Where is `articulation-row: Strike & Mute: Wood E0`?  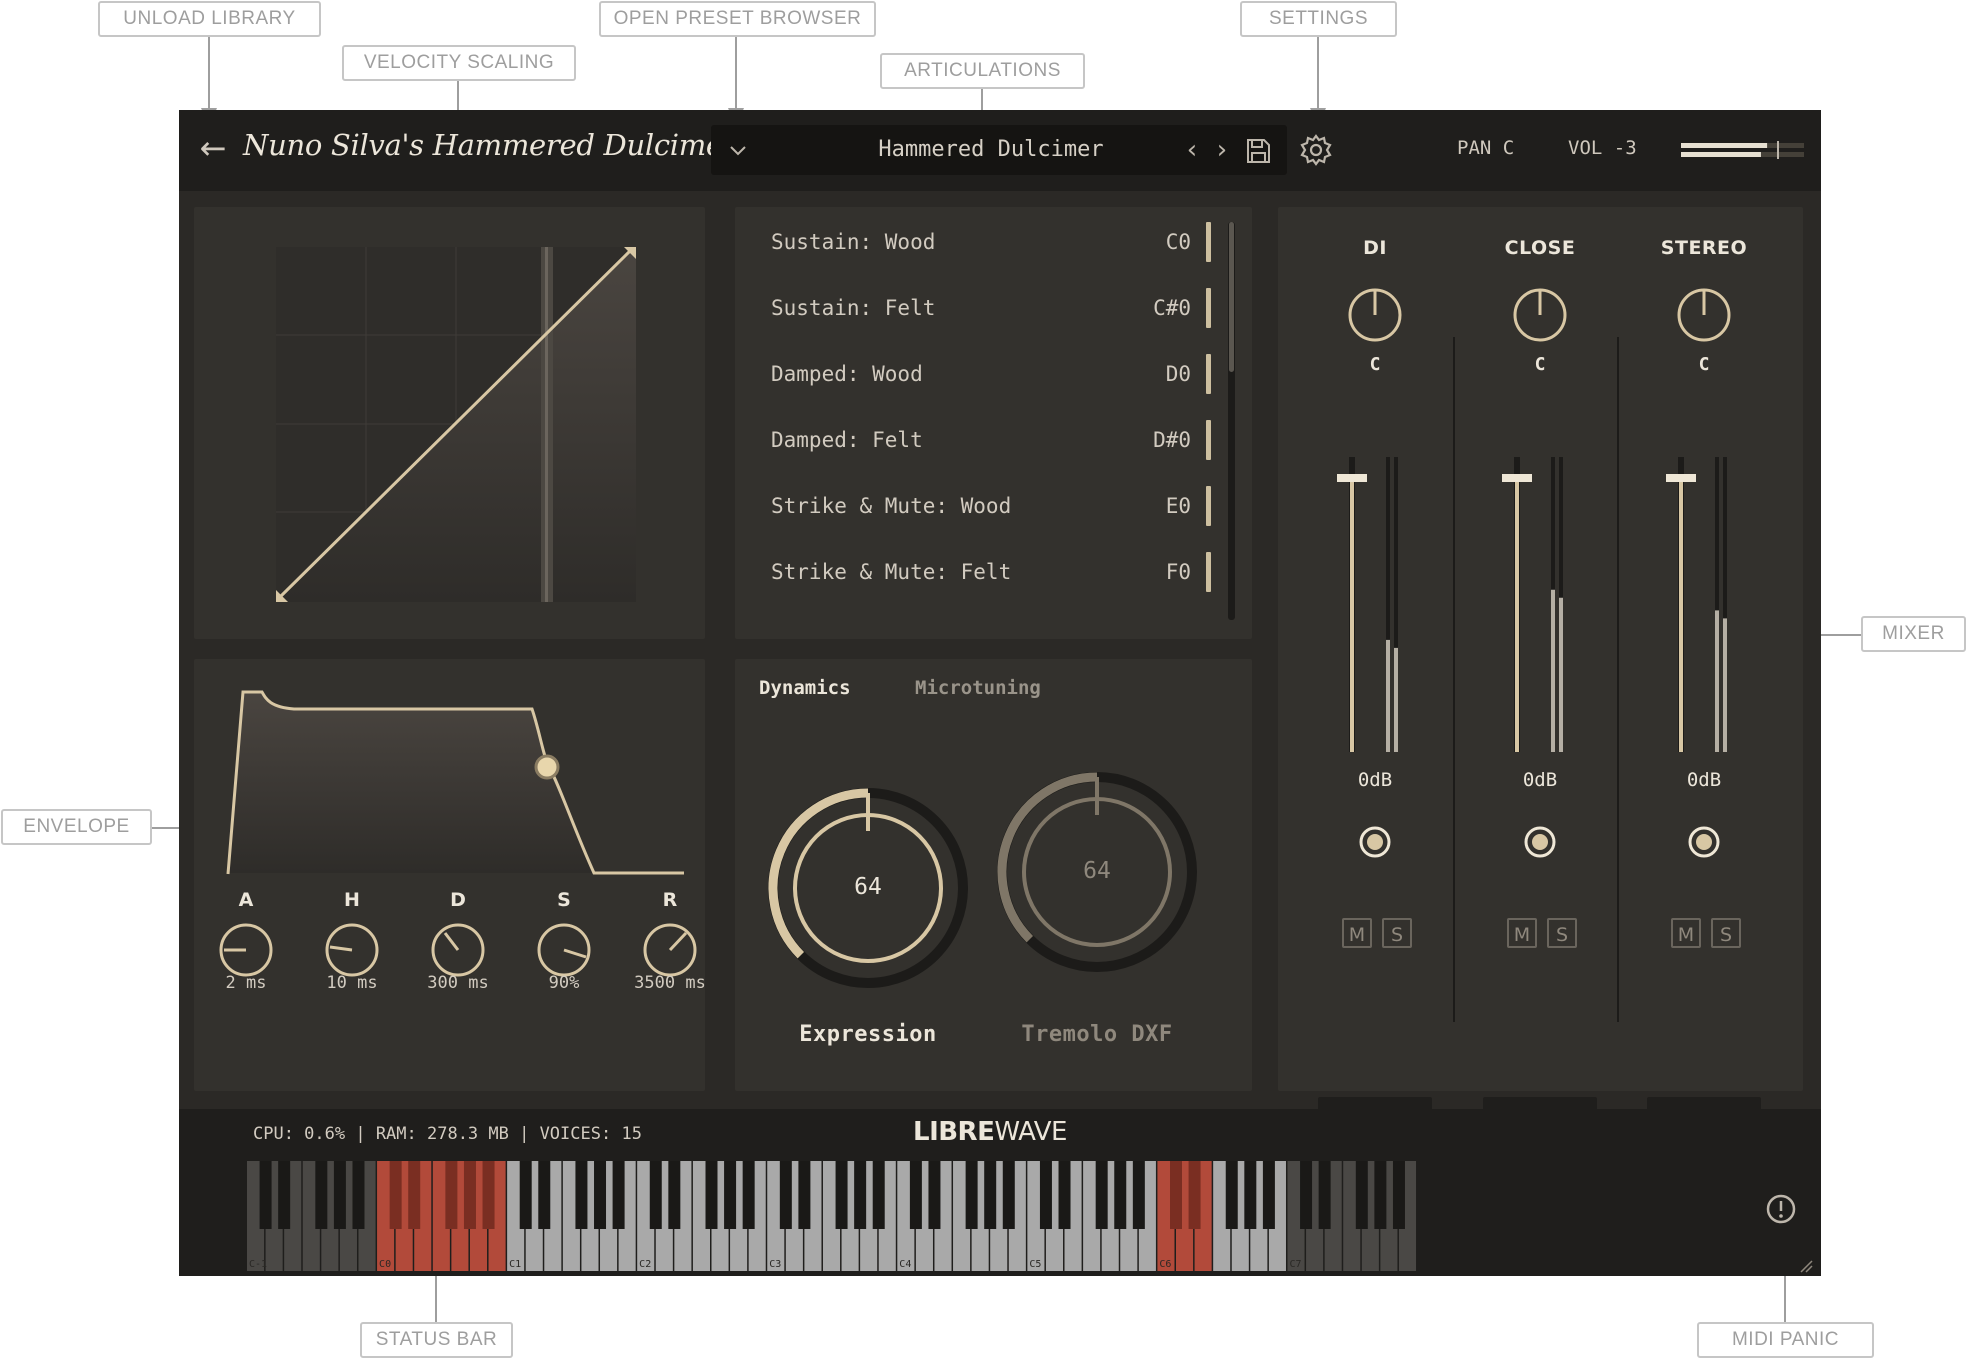 articulation-row: Strike & Mute: Wood E0 is located at coordinates (981, 506).